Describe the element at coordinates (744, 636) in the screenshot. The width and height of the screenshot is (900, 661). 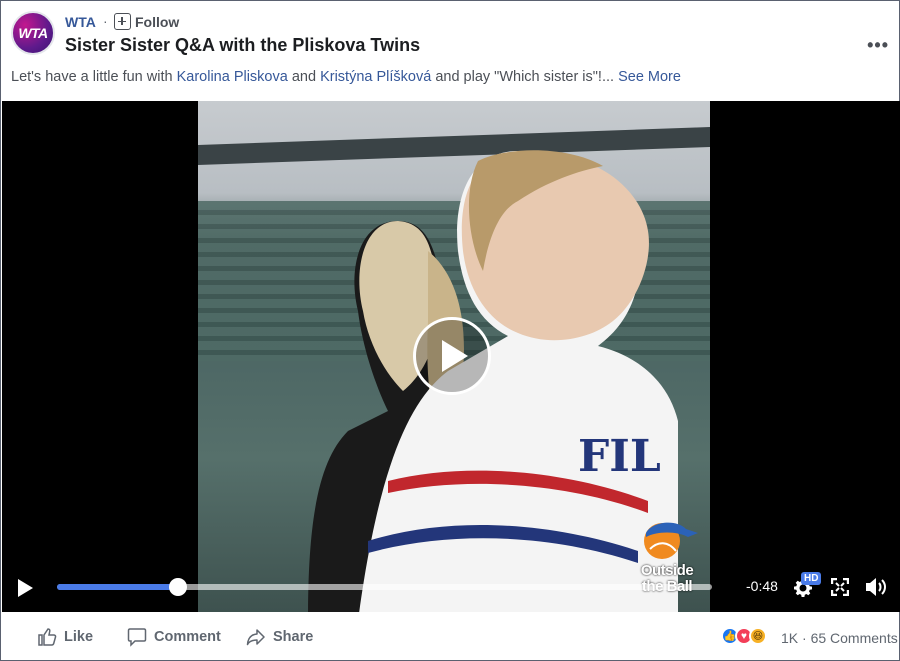
I see `reaction-icons: 👍 ♥ 😆` at that location.